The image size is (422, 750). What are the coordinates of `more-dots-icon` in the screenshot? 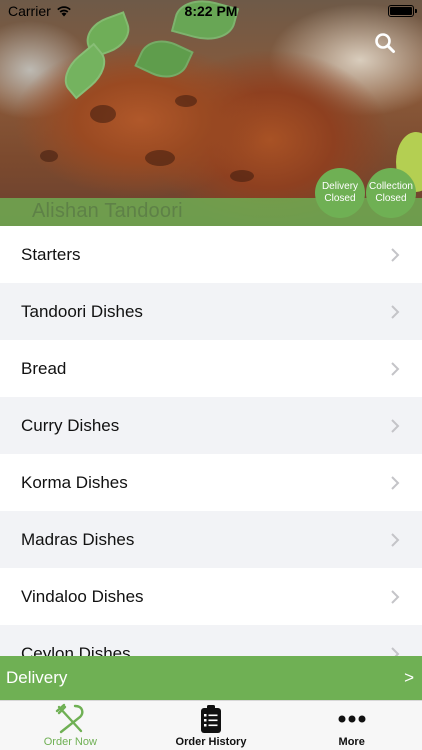 It's located at (352, 719).